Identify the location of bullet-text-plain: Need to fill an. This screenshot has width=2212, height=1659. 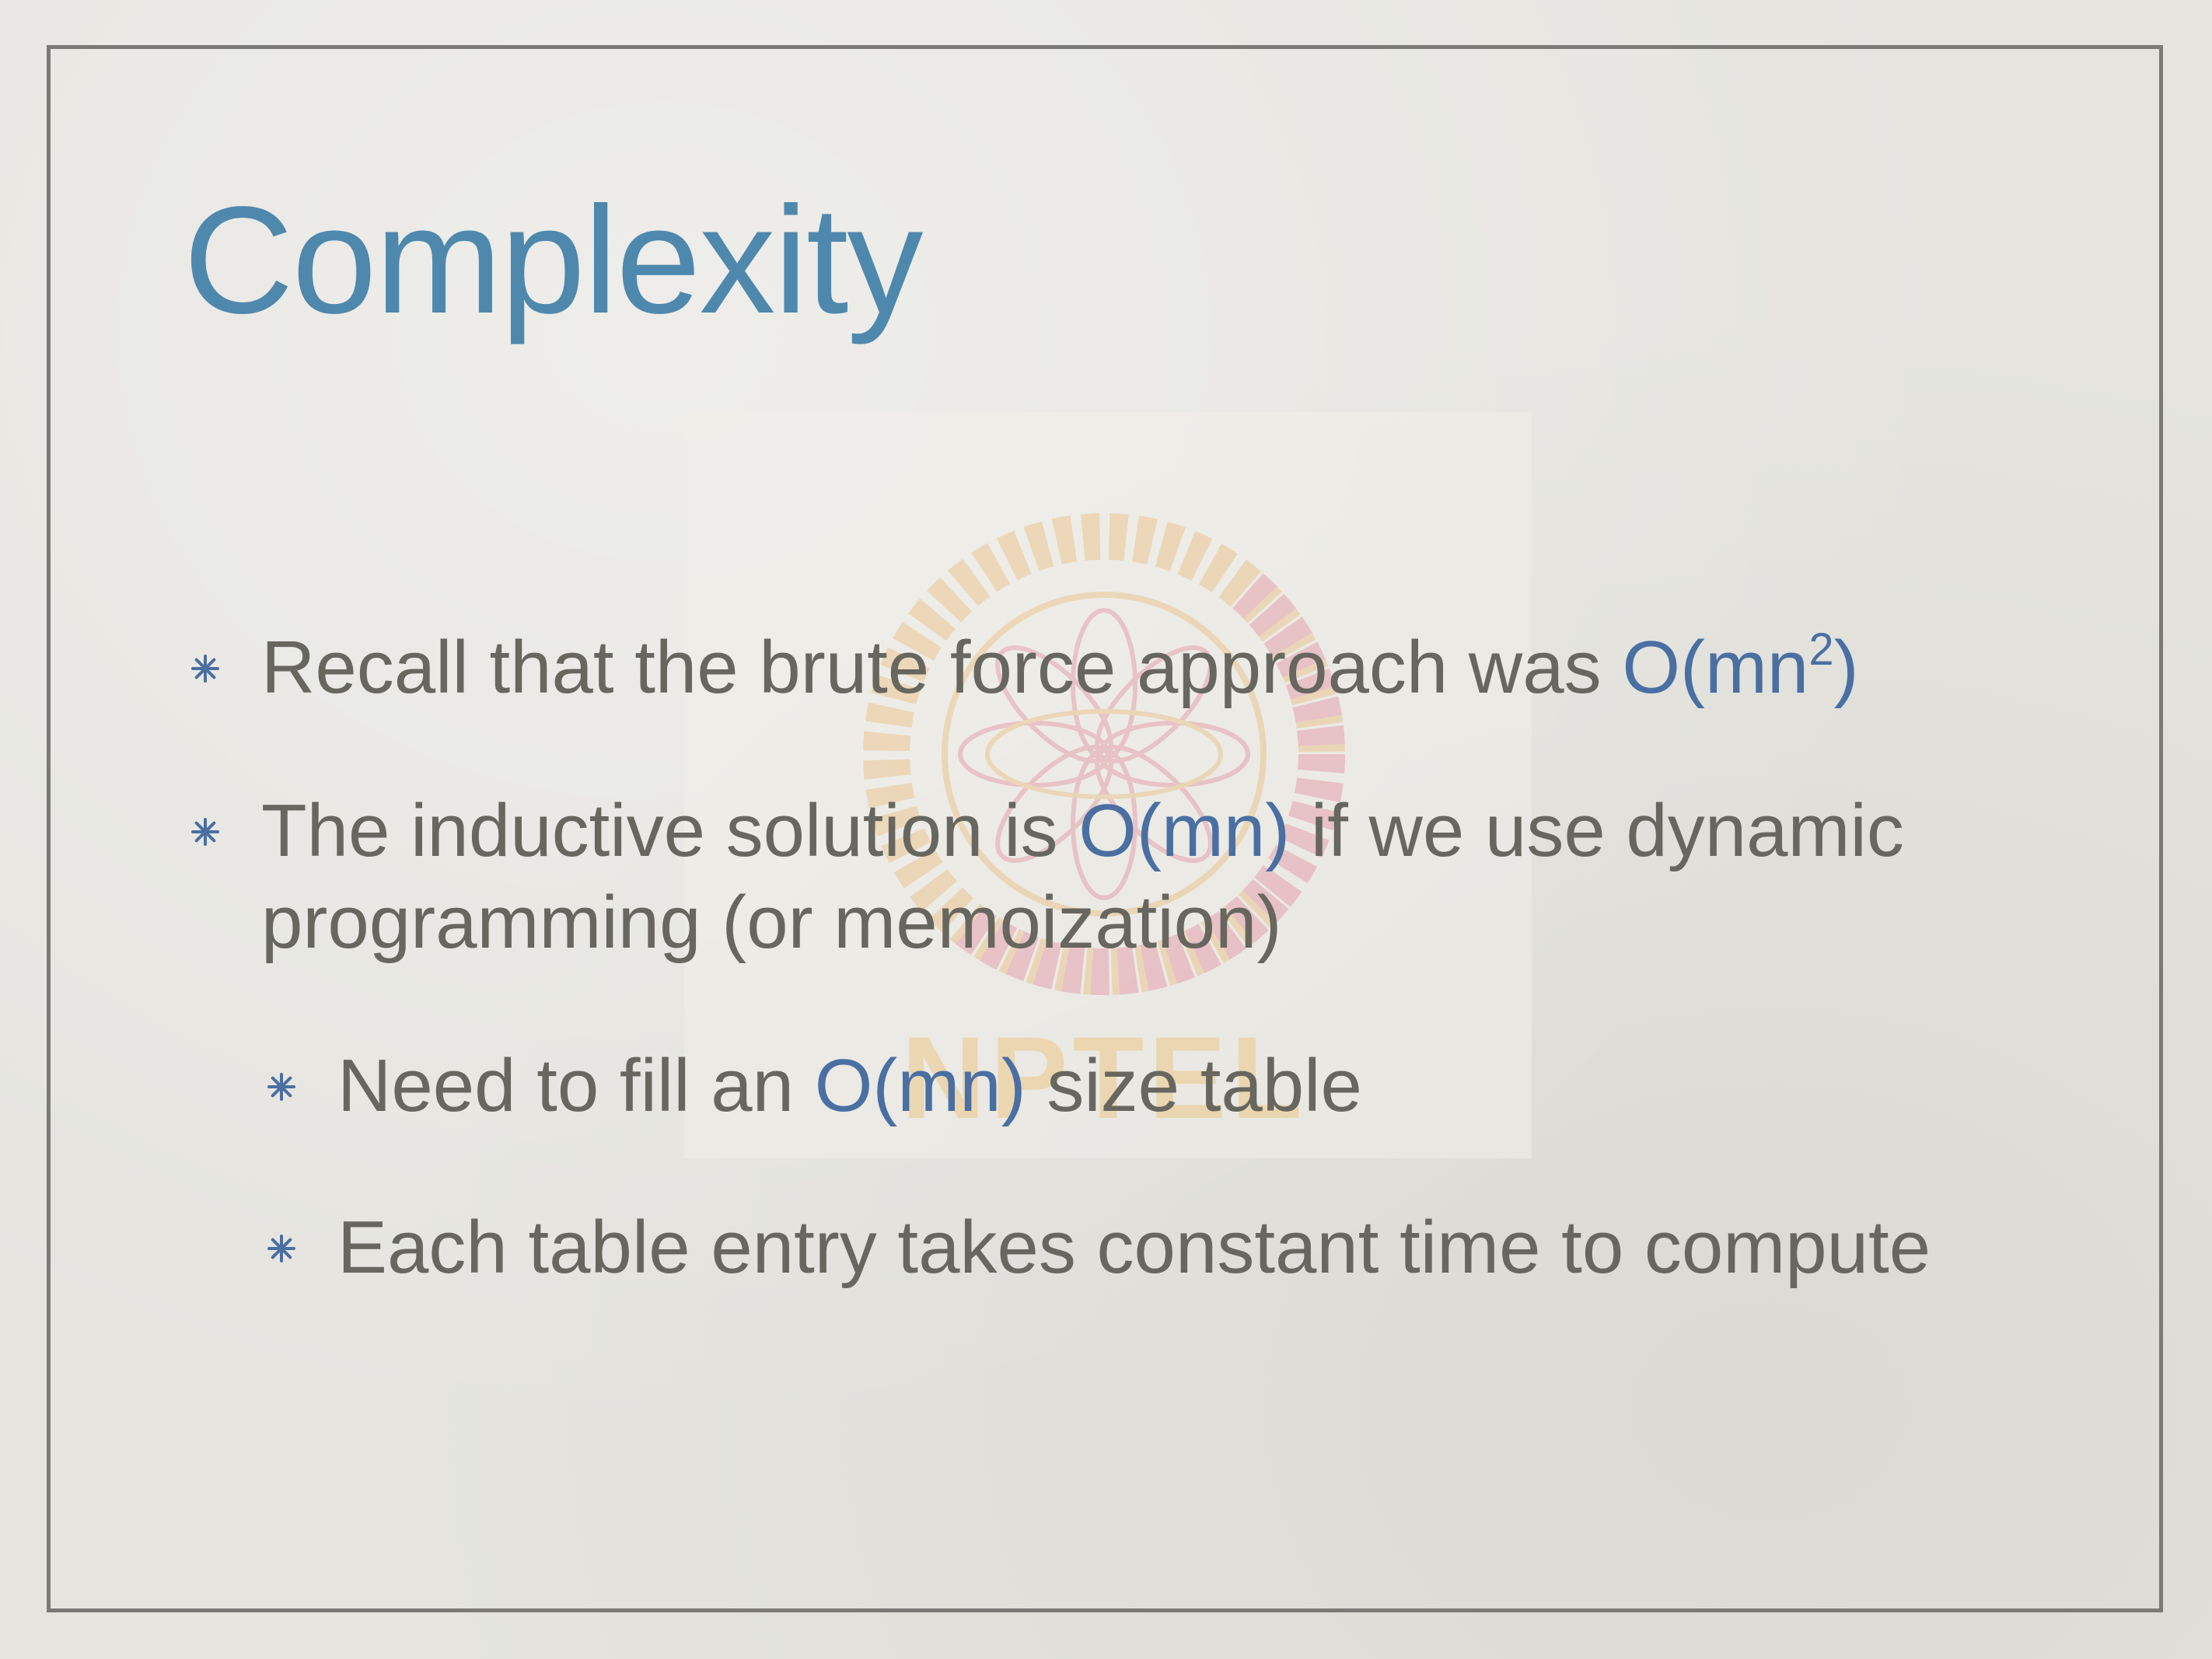
(576, 1085).